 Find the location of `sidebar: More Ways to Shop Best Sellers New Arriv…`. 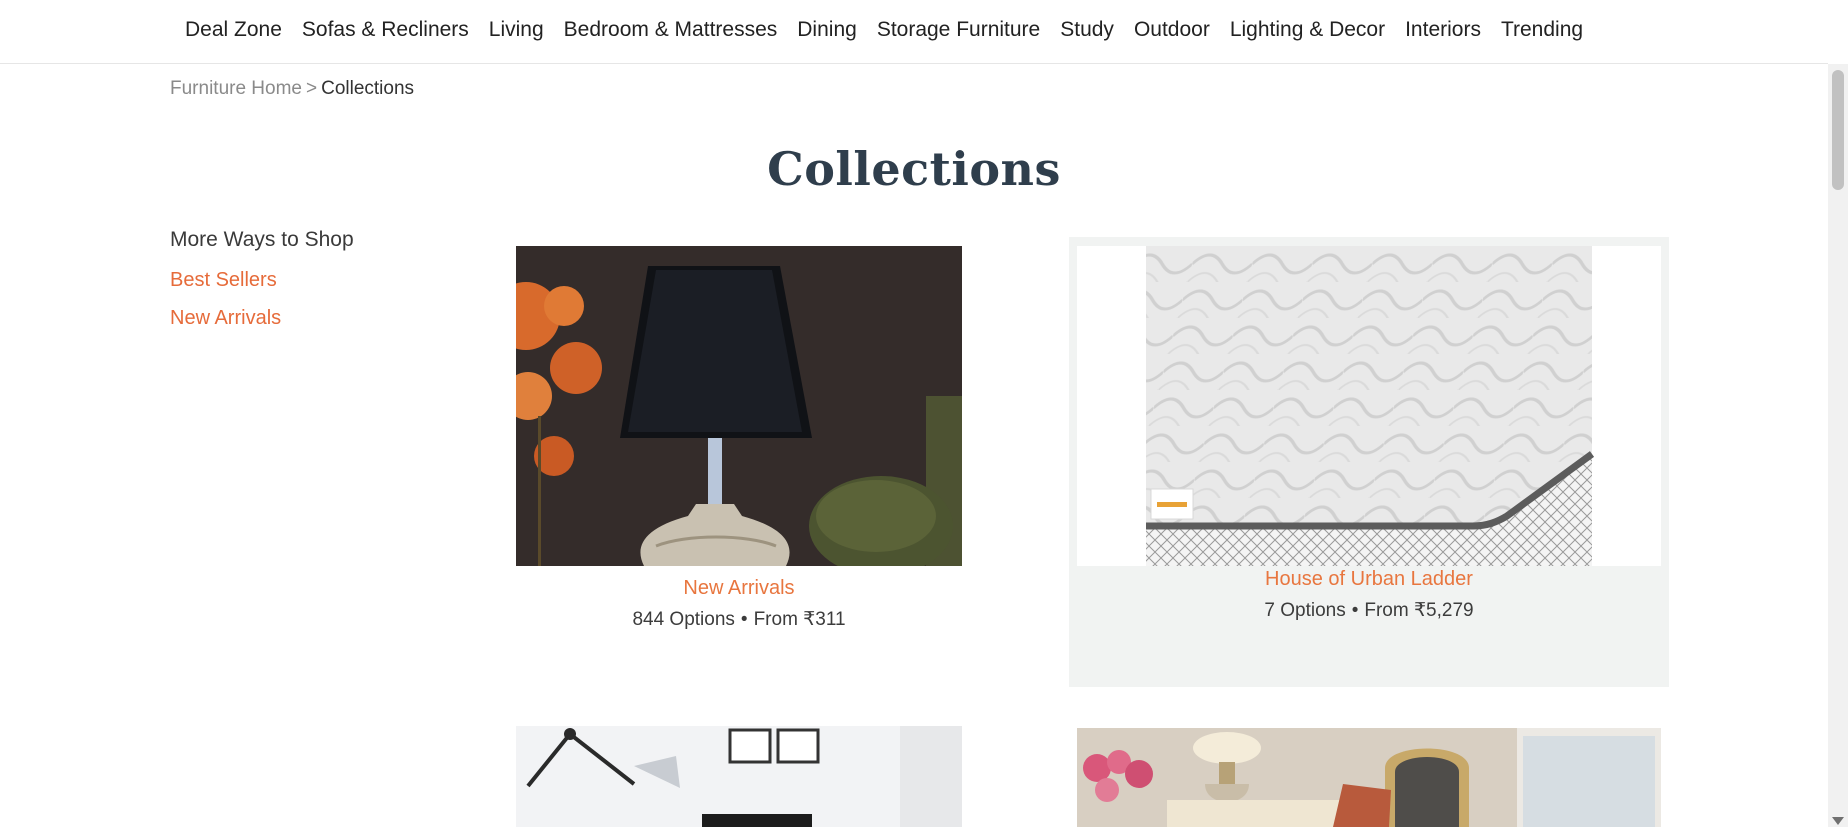

sidebar: More Ways to Shop Best Sellers New Arriv… is located at coordinates (310, 285).